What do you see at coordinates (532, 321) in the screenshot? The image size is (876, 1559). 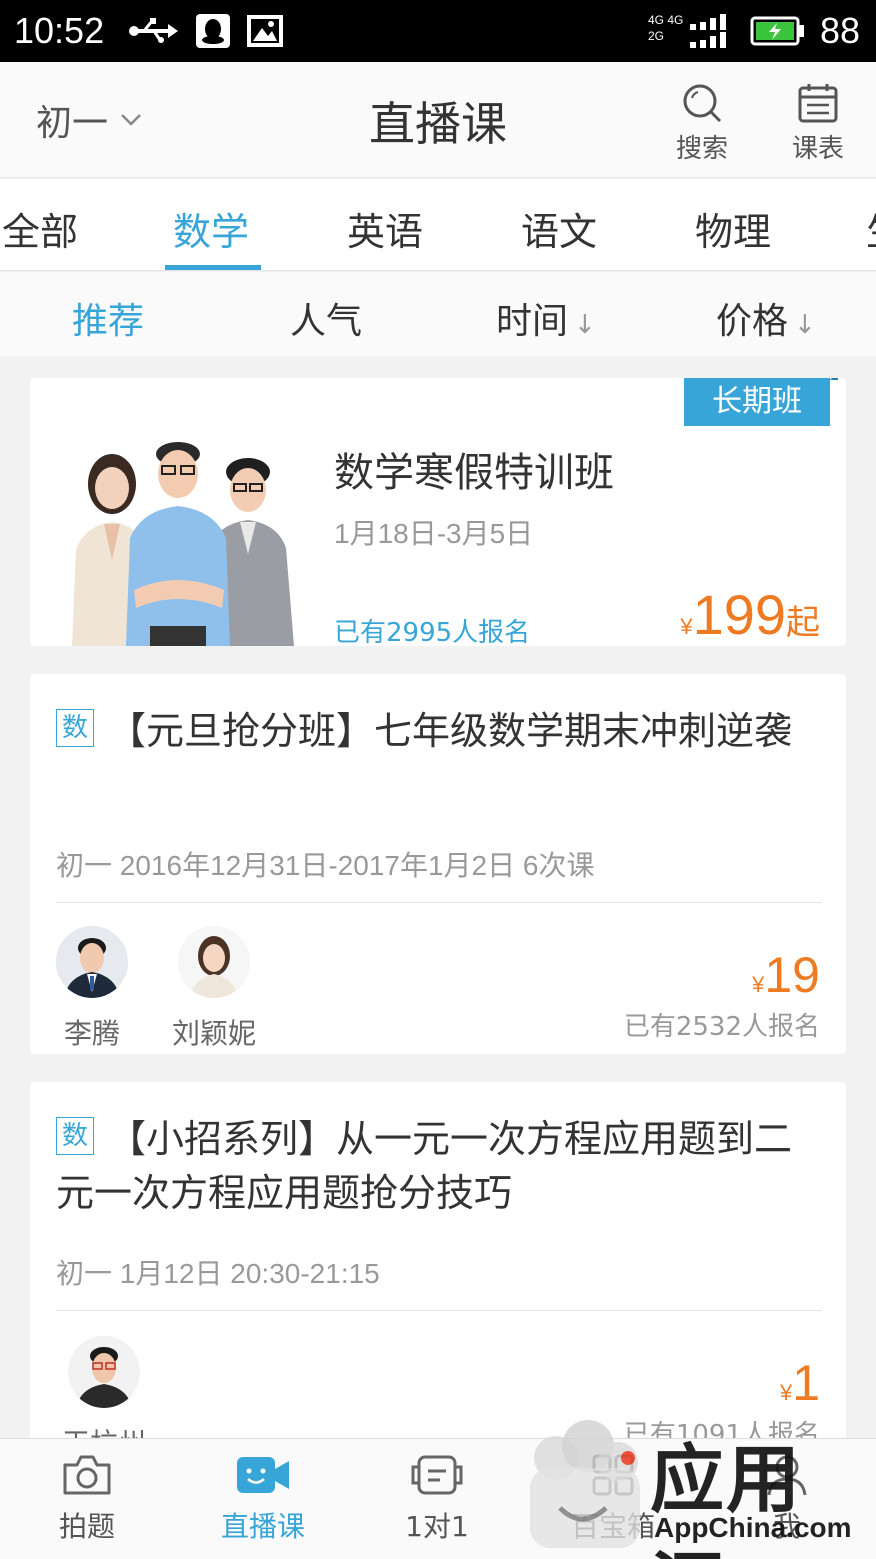 I see `sort-time-label: 时间` at bounding box center [532, 321].